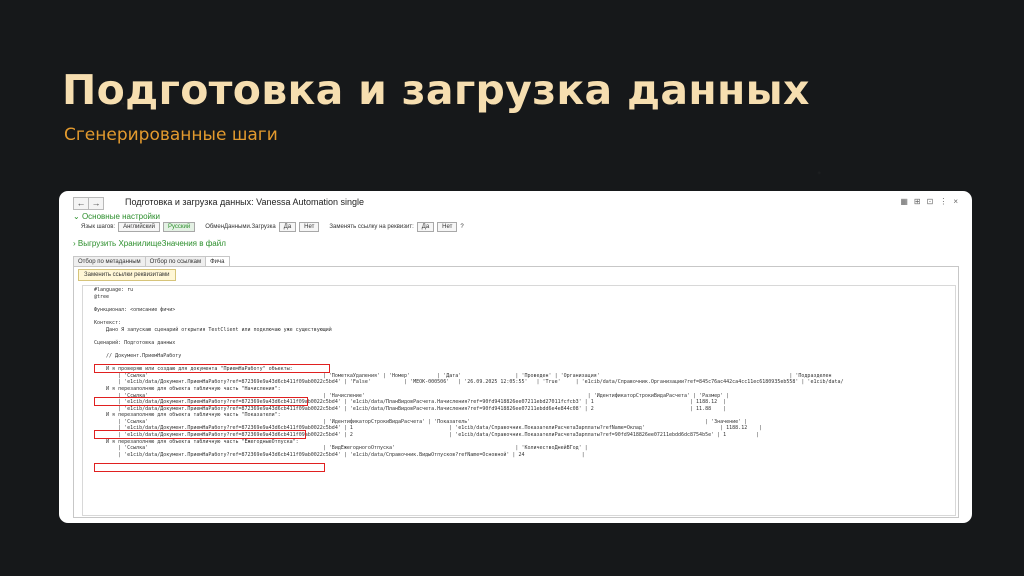 The width and height of the screenshot is (1024, 576). I want to click on lang-label: Язык шагов:, so click(98, 227).